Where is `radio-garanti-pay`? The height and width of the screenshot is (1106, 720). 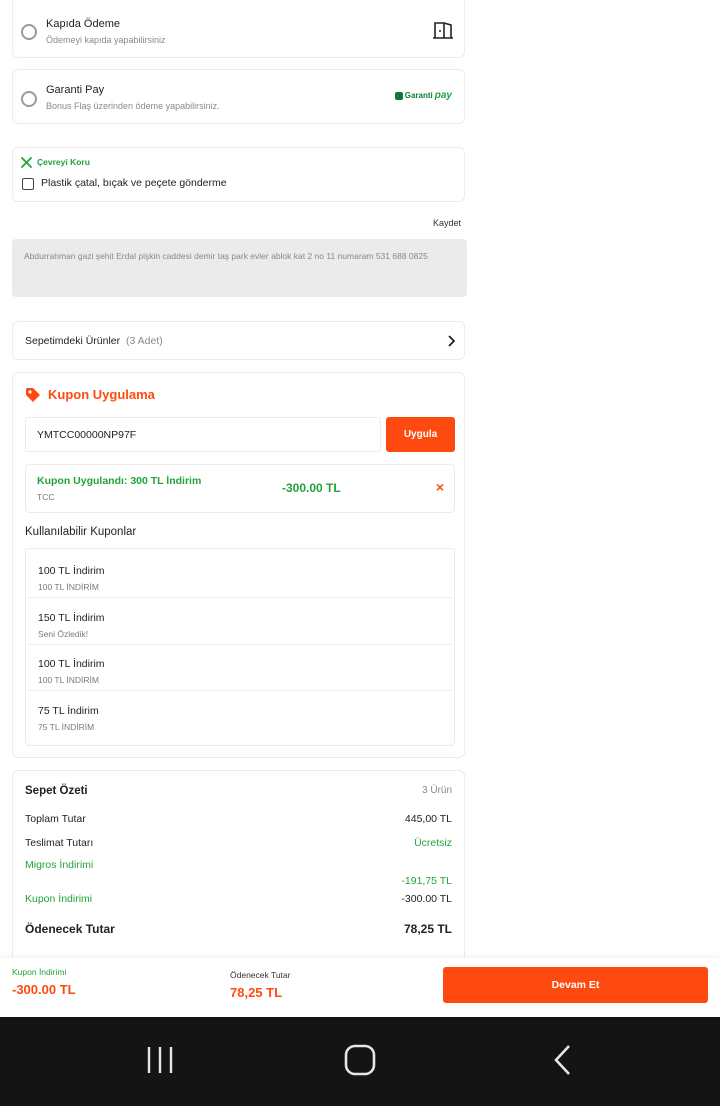 radio-garanti-pay is located at coordinates (29, 99).